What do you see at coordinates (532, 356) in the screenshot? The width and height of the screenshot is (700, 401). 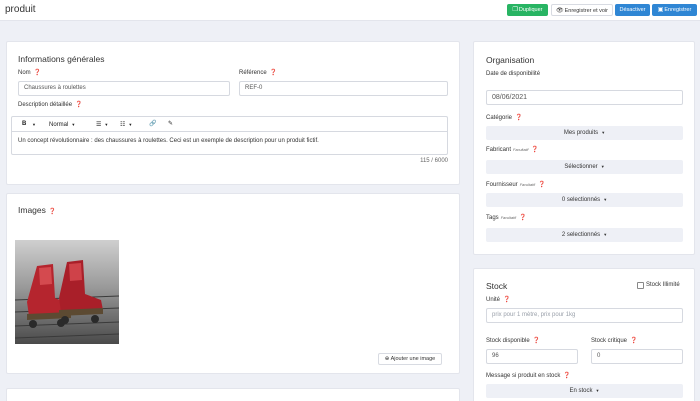 I see `available-stock-input: 96` at bounding box center [532, 356].